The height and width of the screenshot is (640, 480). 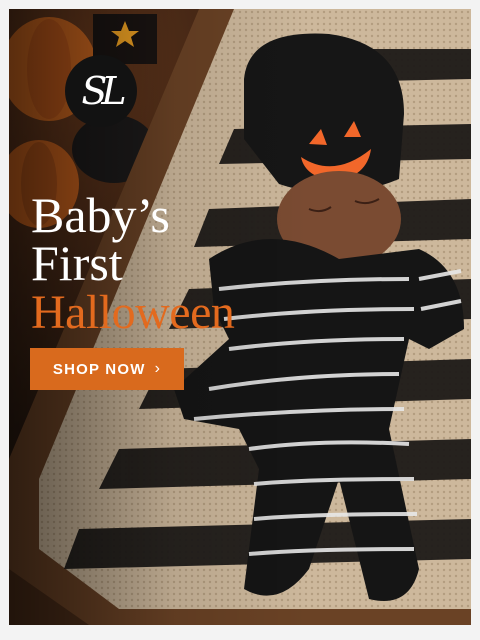 I want to click on logo-monogram: SL, so click(x=103, y=91).